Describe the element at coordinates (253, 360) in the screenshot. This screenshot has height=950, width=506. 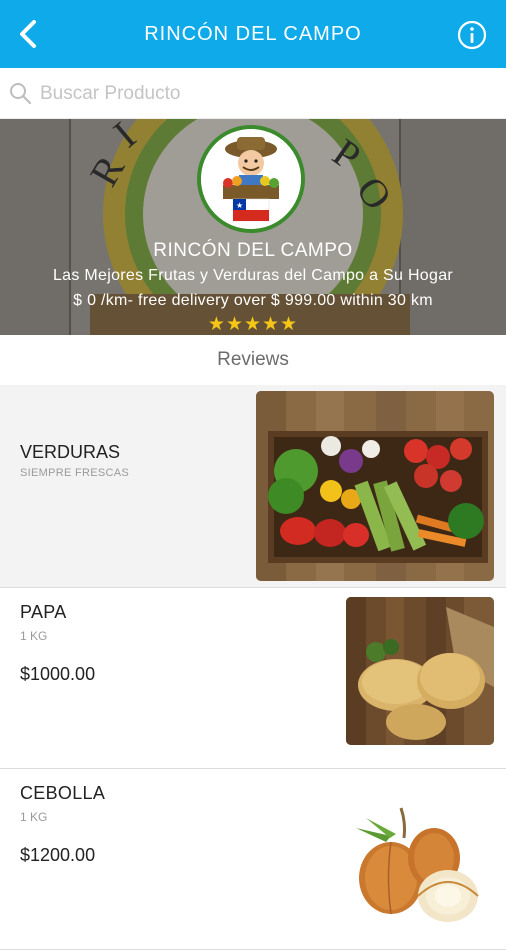
I see `reviews-button: Reviews` at that location.